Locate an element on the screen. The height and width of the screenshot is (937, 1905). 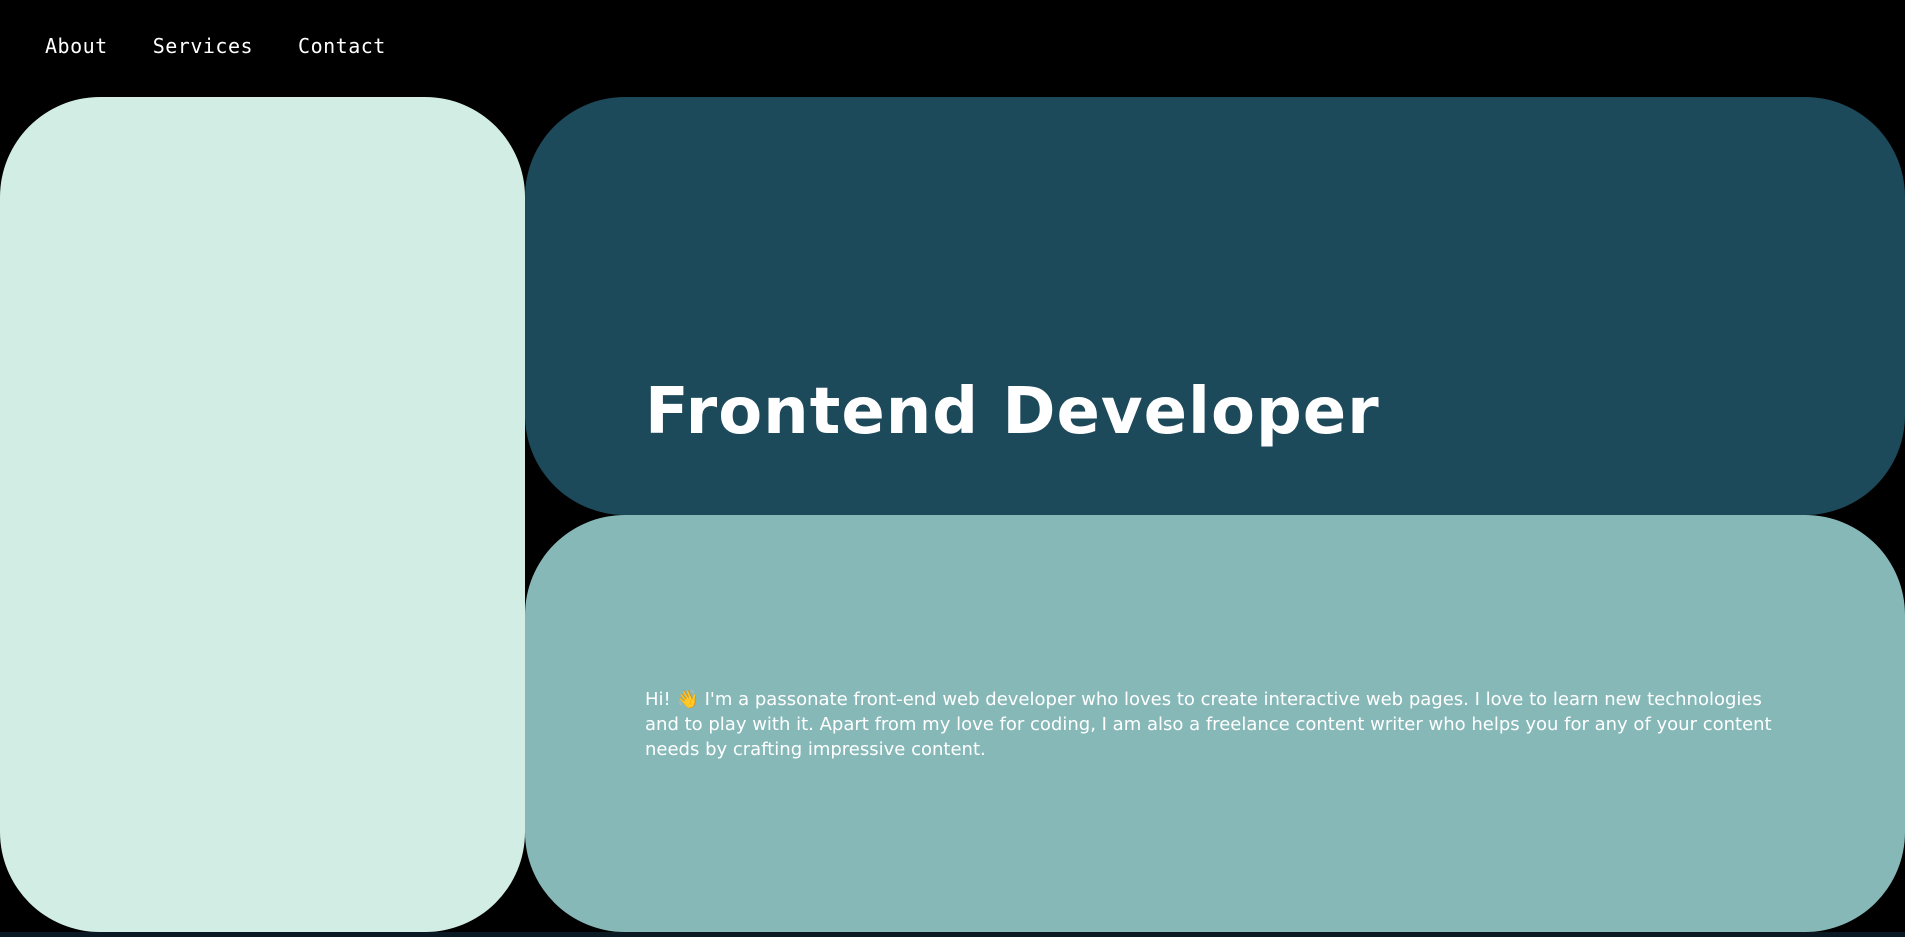
nav-link-contact: Contact is located at coordinates (342, 46).